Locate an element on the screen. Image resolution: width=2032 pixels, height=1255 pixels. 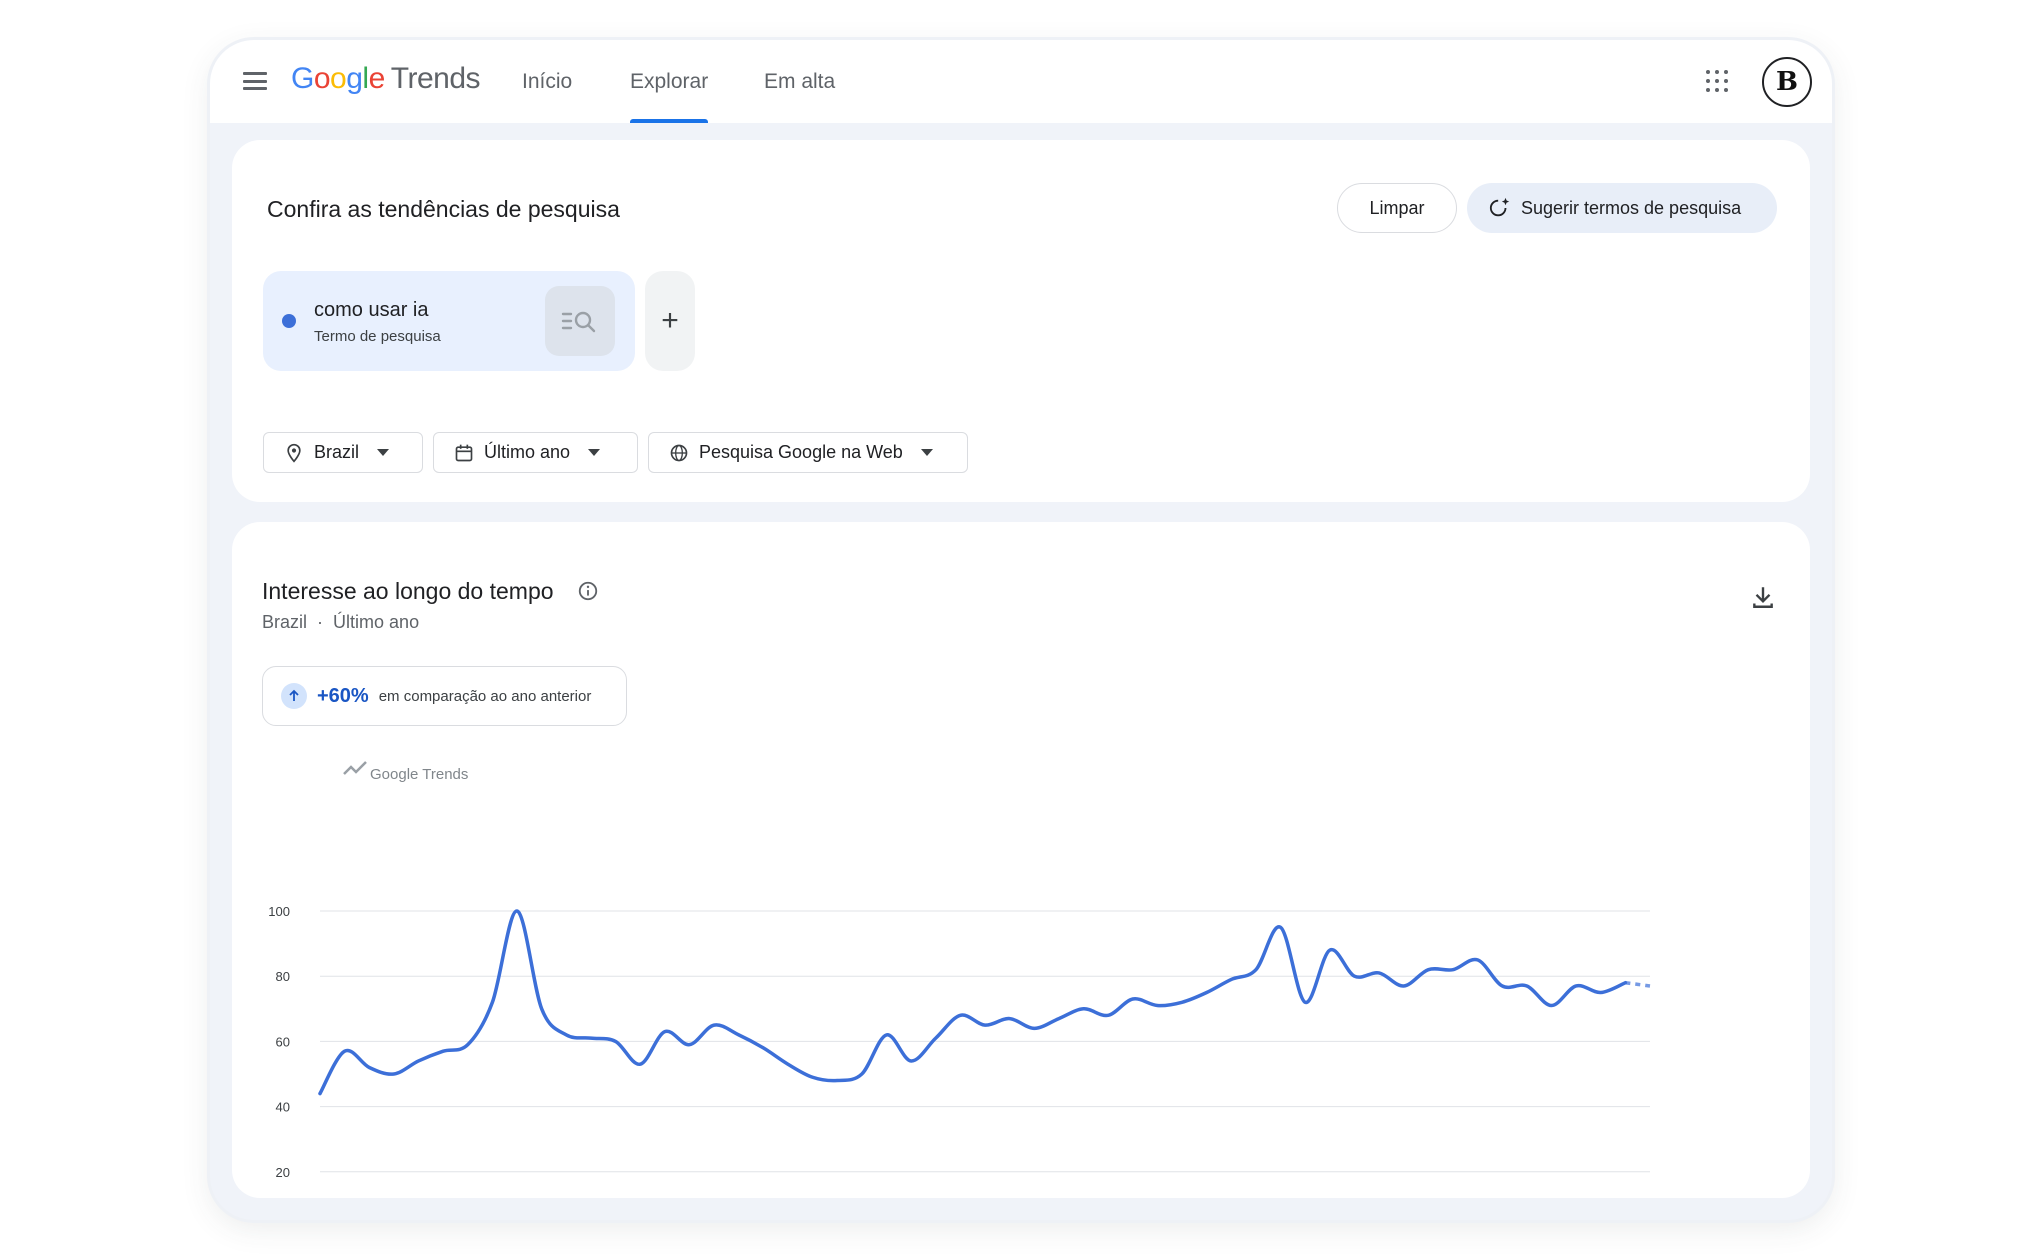
google-trends-logo: Google Trends is located at coordinates (386, 79).